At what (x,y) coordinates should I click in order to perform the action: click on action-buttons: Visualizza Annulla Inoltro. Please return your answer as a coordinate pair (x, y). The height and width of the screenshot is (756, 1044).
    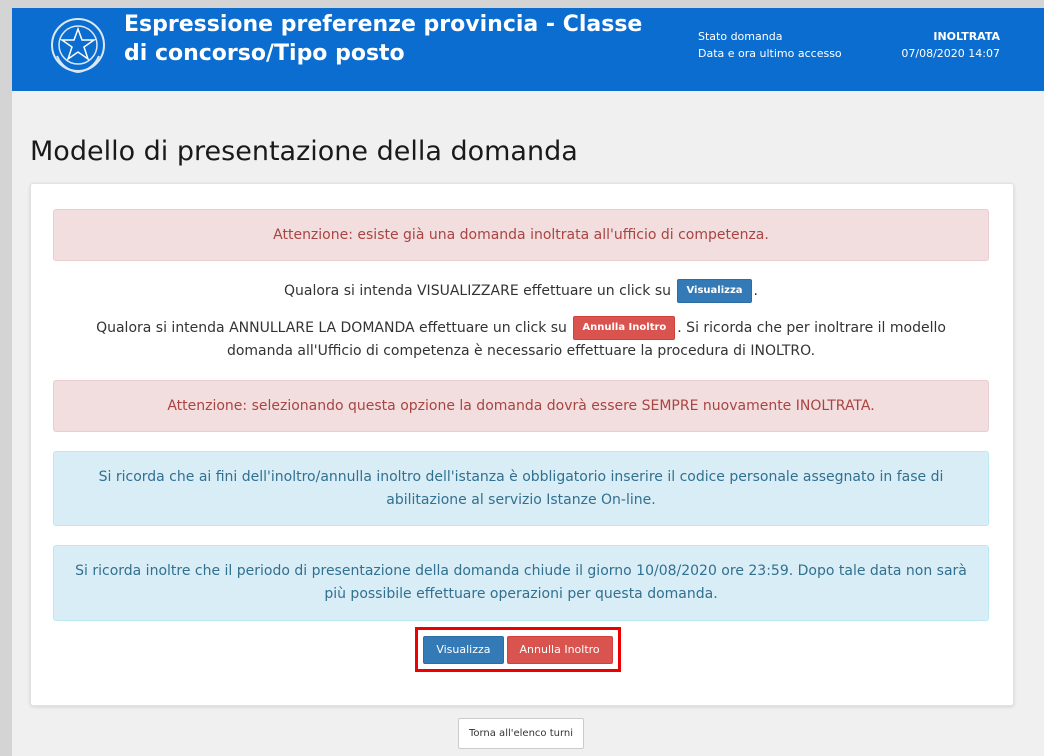
    Looking at the image, I should click on (518, 649).